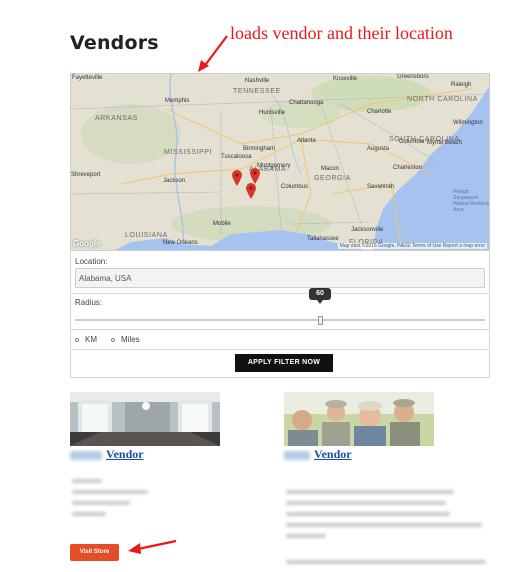  What do you see at coordinates (91, 261) in the screenshot?
I see `location-label: Location:` at bounding box center [91, 261].